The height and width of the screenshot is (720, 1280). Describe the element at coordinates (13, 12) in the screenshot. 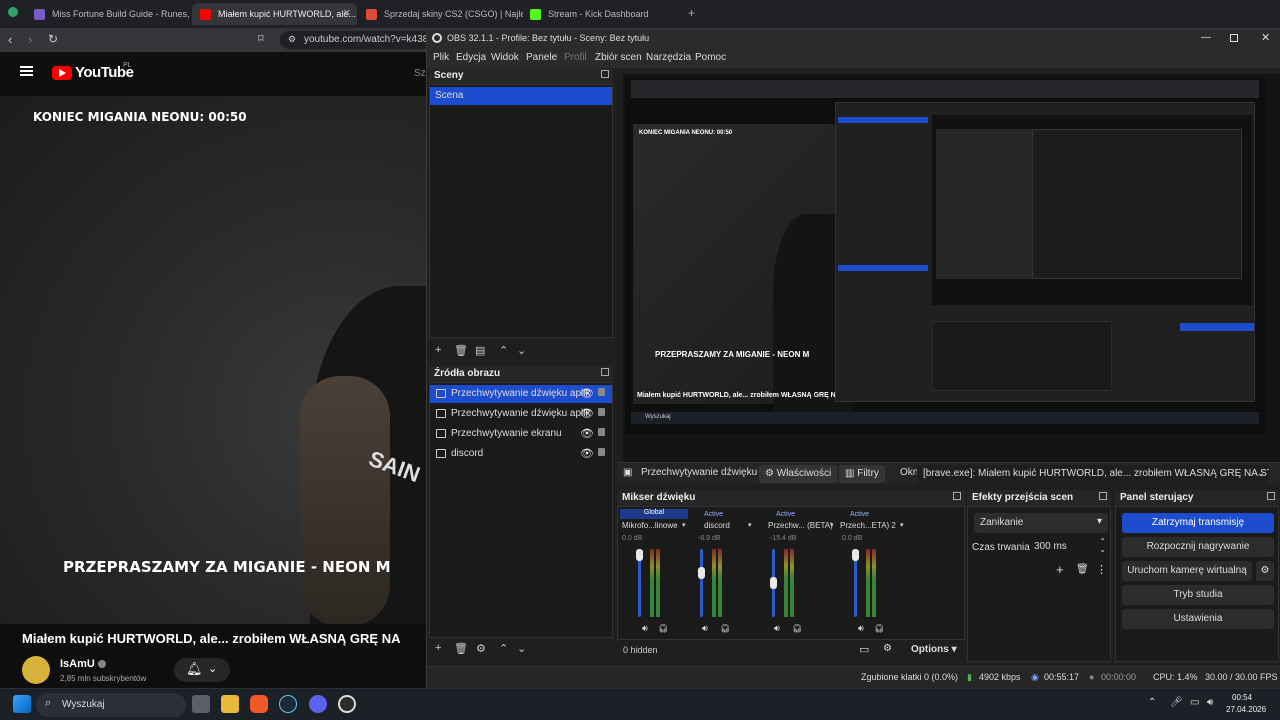

I see `browser-menu-icon` at that location.